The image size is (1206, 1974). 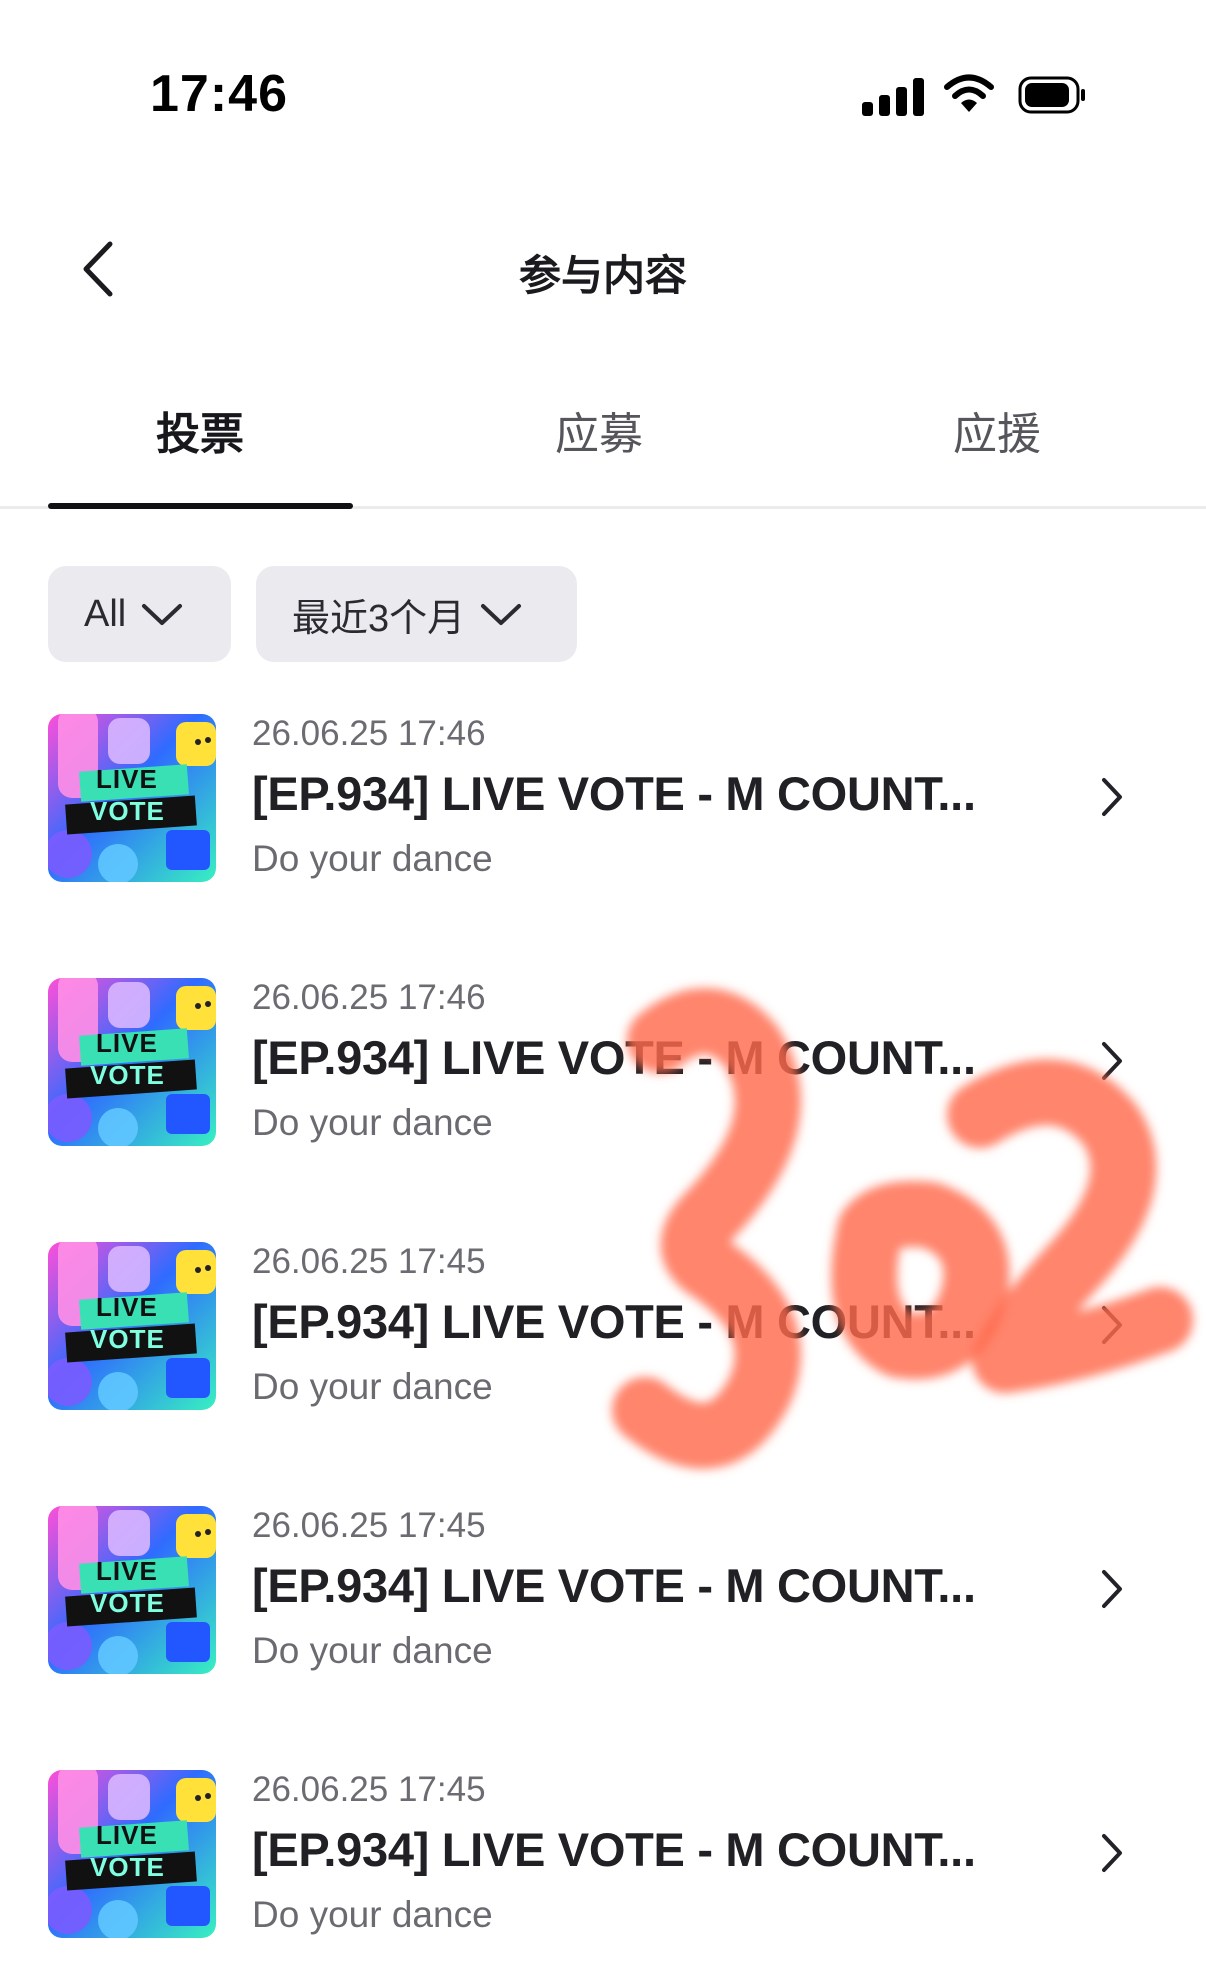 I want to click on nav-bar: 参与内容, so click(x=603, y=270).